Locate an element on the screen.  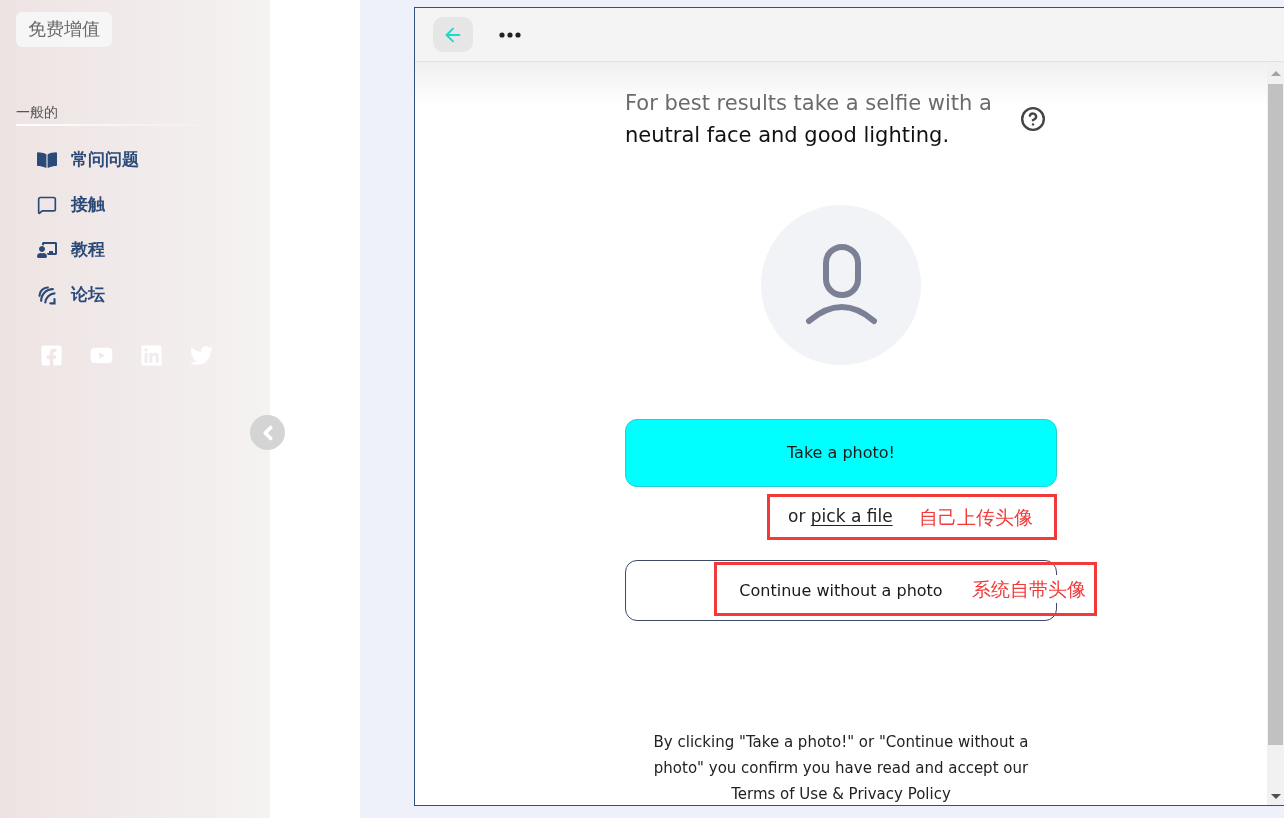
sidebar-item: 教程 is located at coordinates (60, 249).